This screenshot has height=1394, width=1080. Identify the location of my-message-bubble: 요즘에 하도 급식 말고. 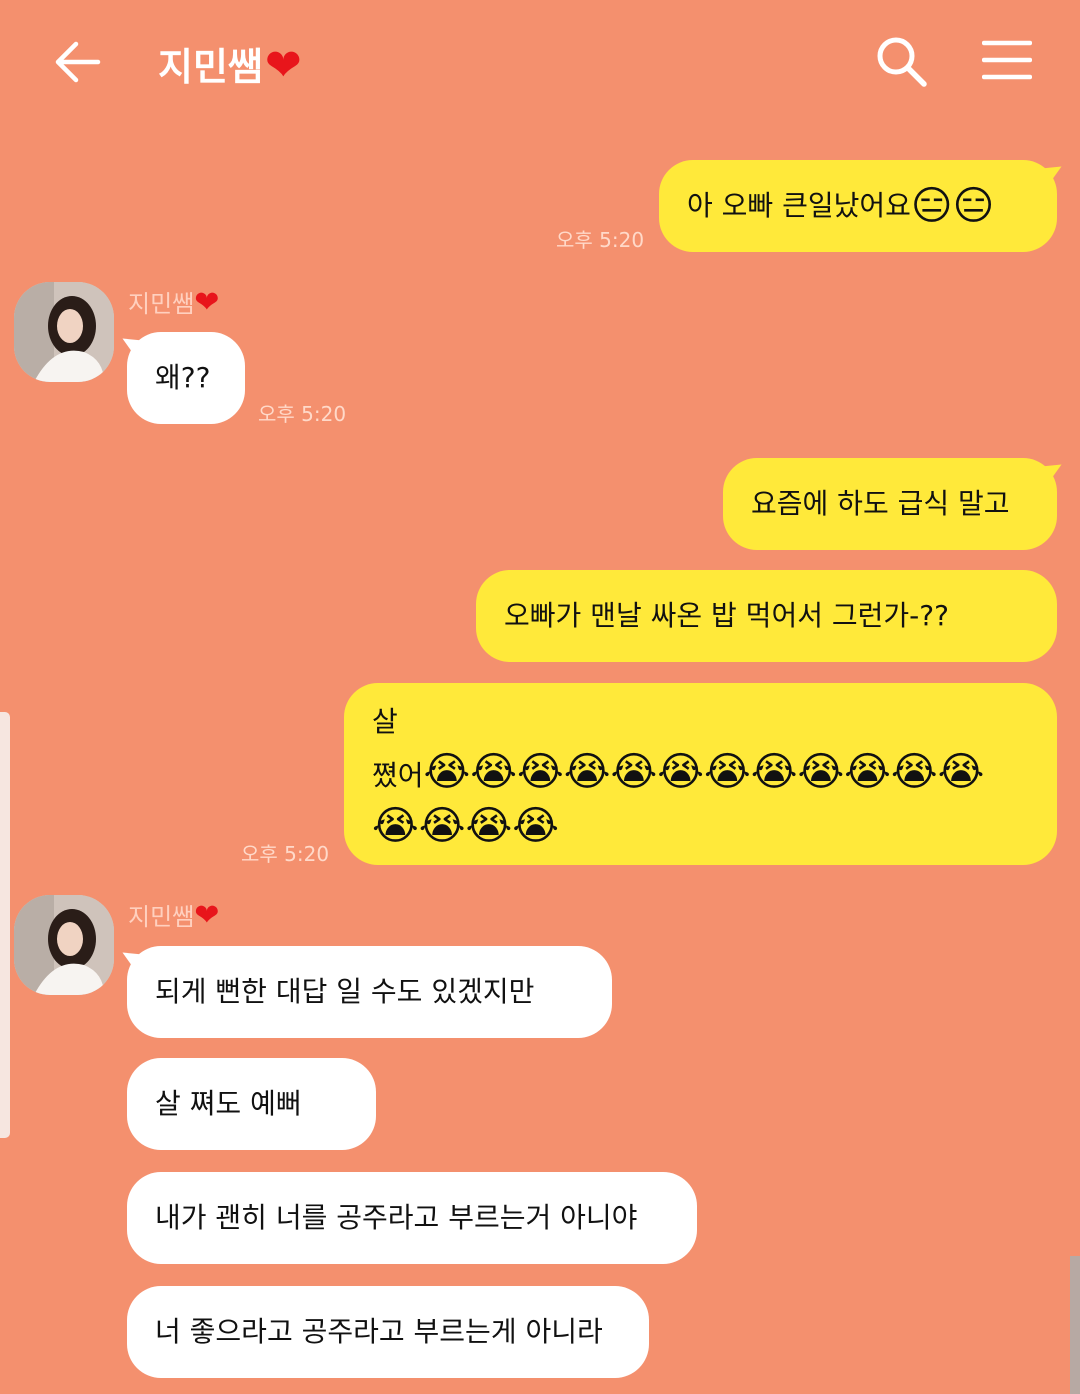
(890, 504).